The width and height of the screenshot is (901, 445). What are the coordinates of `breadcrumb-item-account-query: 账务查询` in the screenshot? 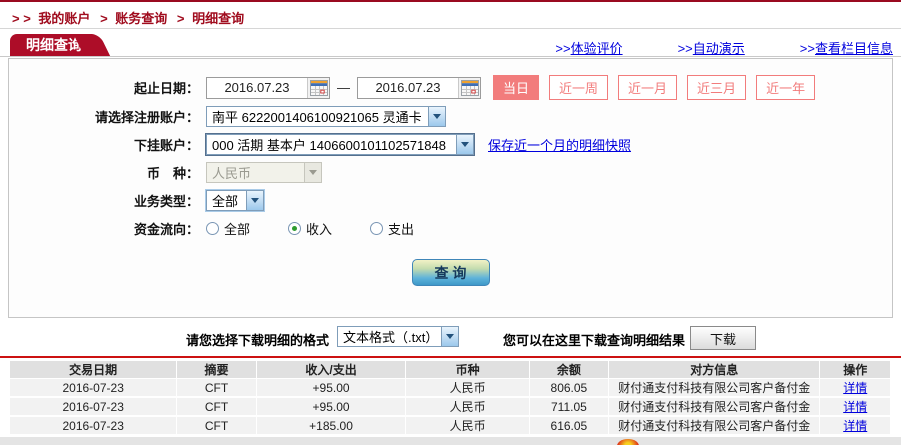 It's located at (141, 18).